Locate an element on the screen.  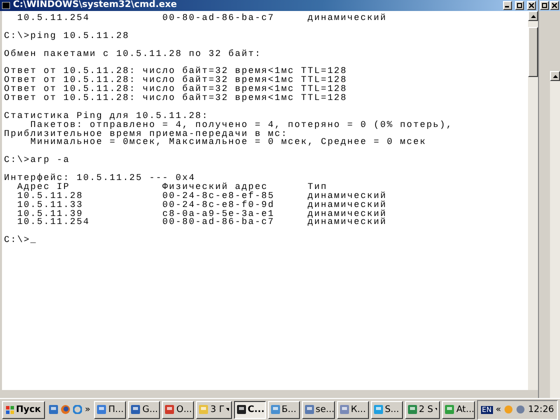
start-button: Пуск is located at coordinates (23, 409).